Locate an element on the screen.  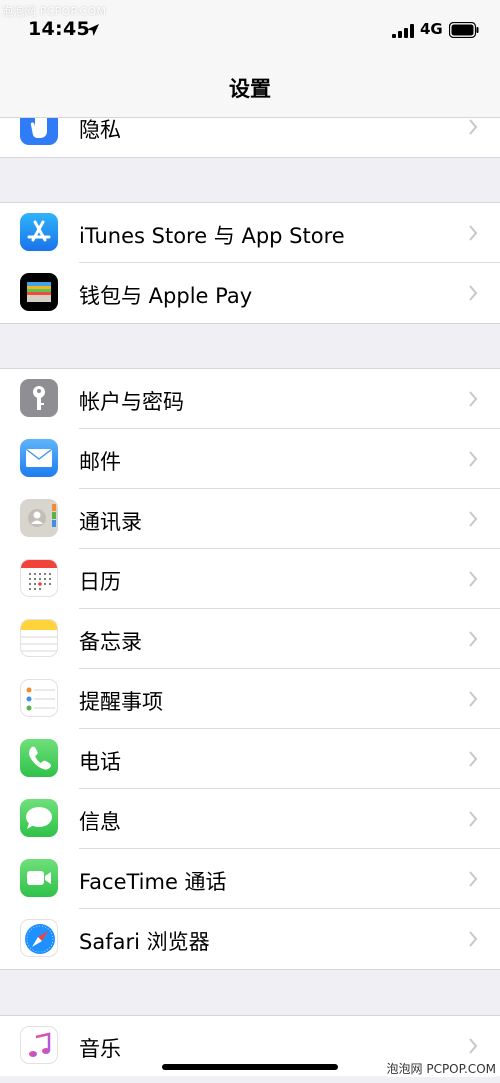
settings-row-label: 日历 is located at coordinates (100, 582).